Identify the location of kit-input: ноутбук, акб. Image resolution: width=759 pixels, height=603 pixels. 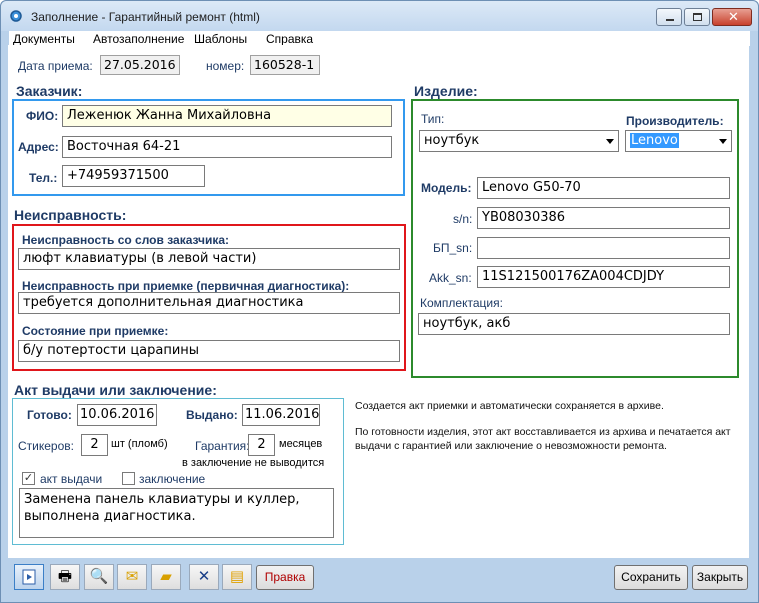
(574, 324).